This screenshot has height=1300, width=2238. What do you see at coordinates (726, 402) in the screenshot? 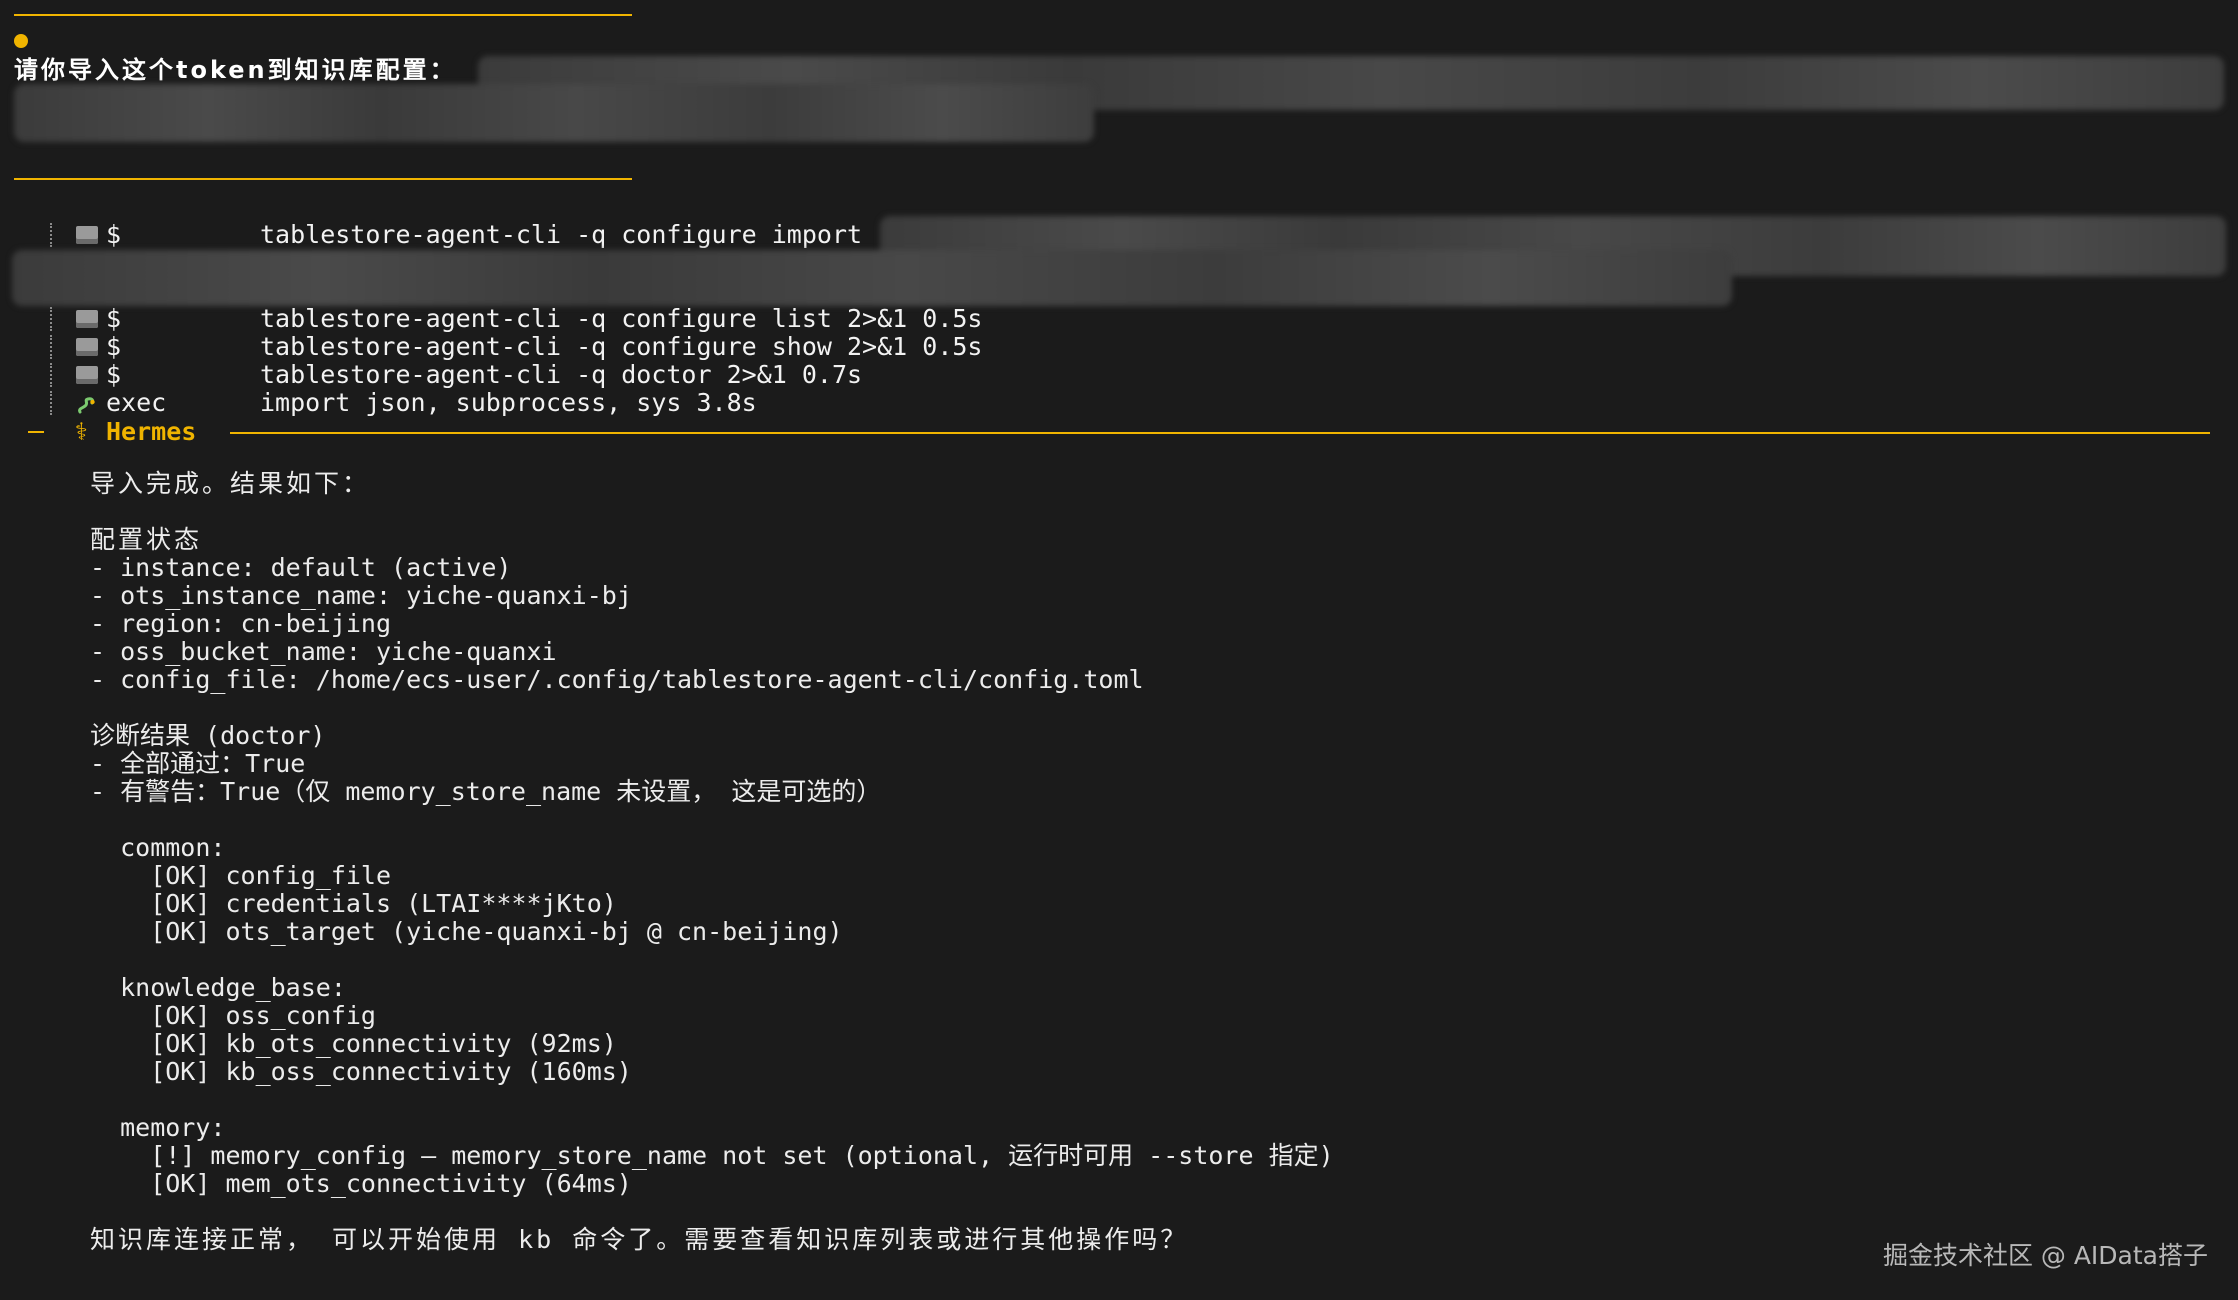
I see `tool-duration: 3.8s` at bounding box center [726, 402].